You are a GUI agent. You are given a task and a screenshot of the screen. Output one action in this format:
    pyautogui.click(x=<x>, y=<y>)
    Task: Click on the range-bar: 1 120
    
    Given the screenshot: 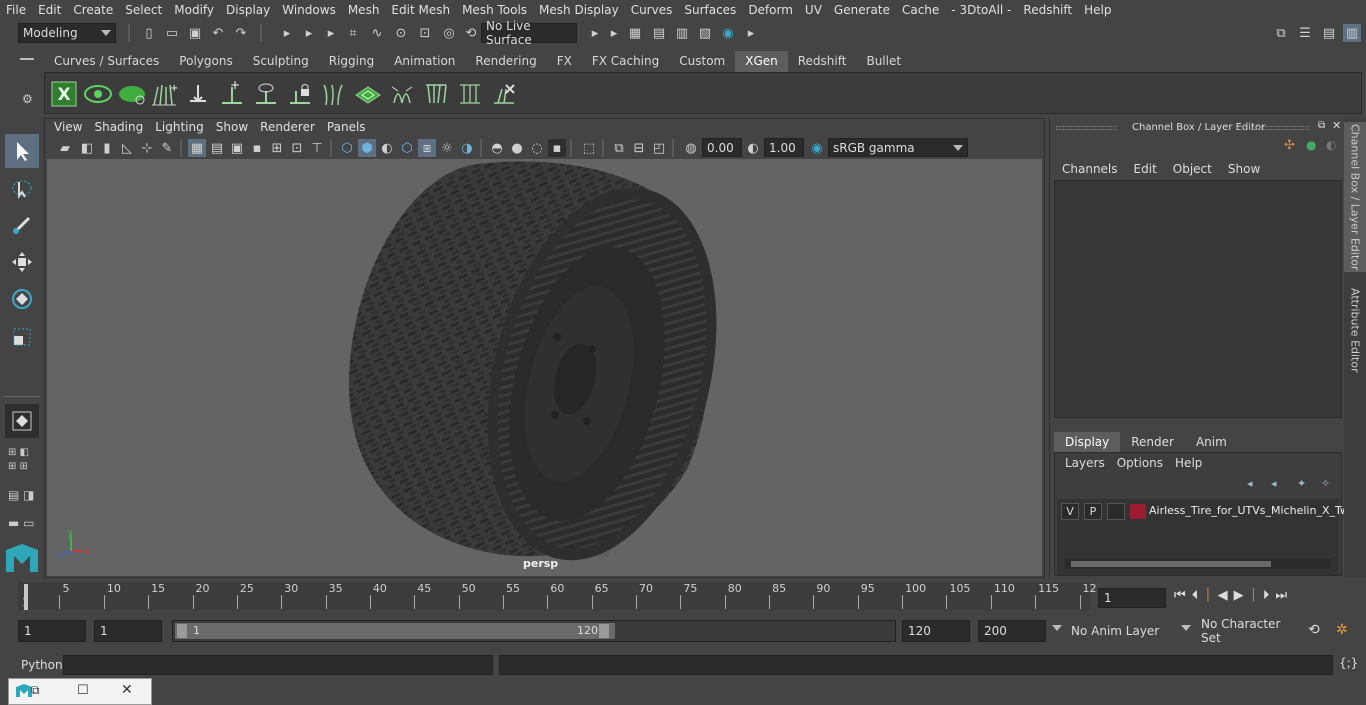 What is the action you would take?
    pyautogui.click(x=534, y=631)
    